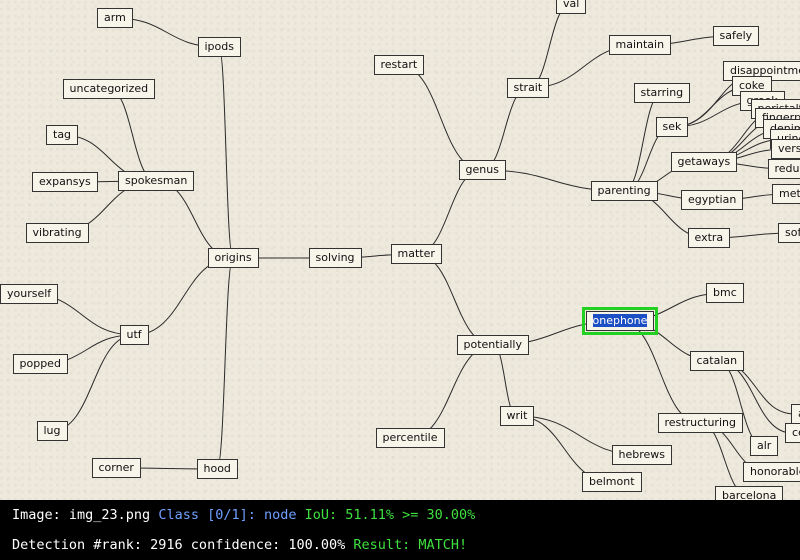  What do you see at coordinates (134, 335) in the screenshot?
I see `node-utf: utf` at bounding box center [134, 335].